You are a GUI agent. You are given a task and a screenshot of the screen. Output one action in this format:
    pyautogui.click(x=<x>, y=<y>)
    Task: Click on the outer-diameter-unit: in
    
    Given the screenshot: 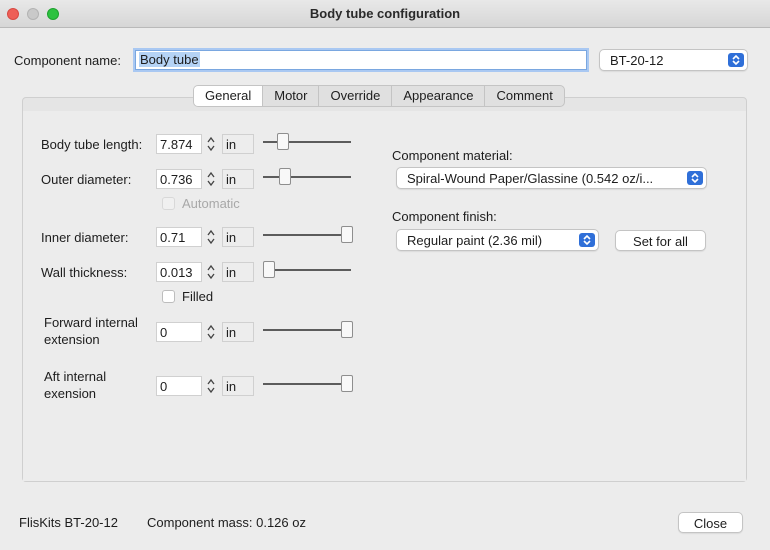 What is the action you would take?
    pyautogui.click(x=238, y=179)
    